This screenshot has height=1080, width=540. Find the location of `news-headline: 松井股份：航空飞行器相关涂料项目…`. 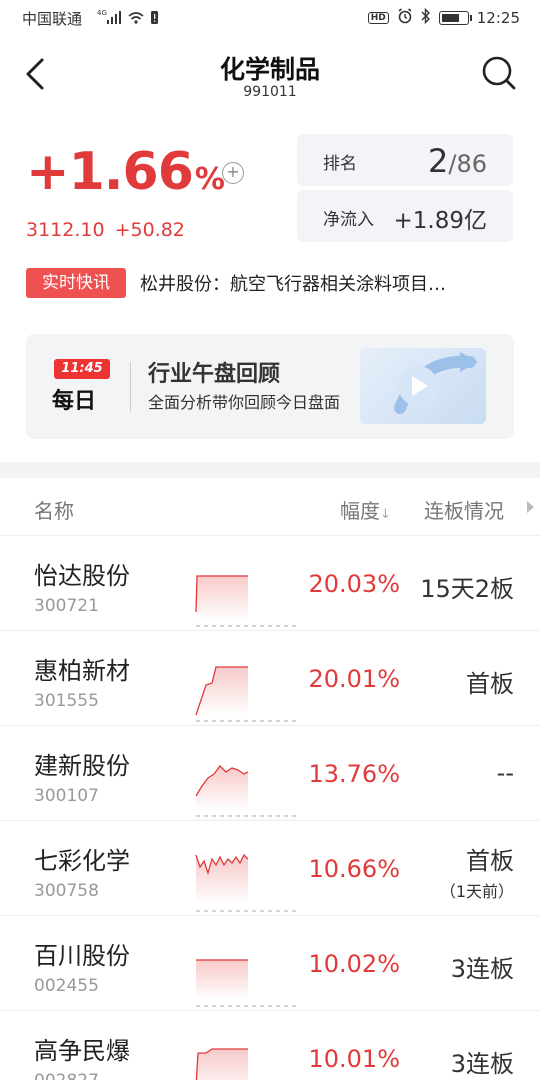

news-headline: 松井股份：航空飞行器相关涂料项目… is located at coordinates (330, 283).